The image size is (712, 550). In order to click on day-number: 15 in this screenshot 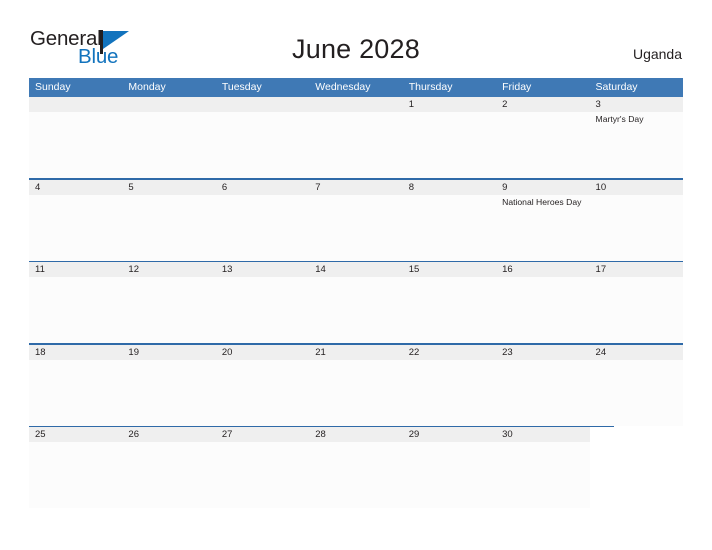, I will do `click(449, 269)`.